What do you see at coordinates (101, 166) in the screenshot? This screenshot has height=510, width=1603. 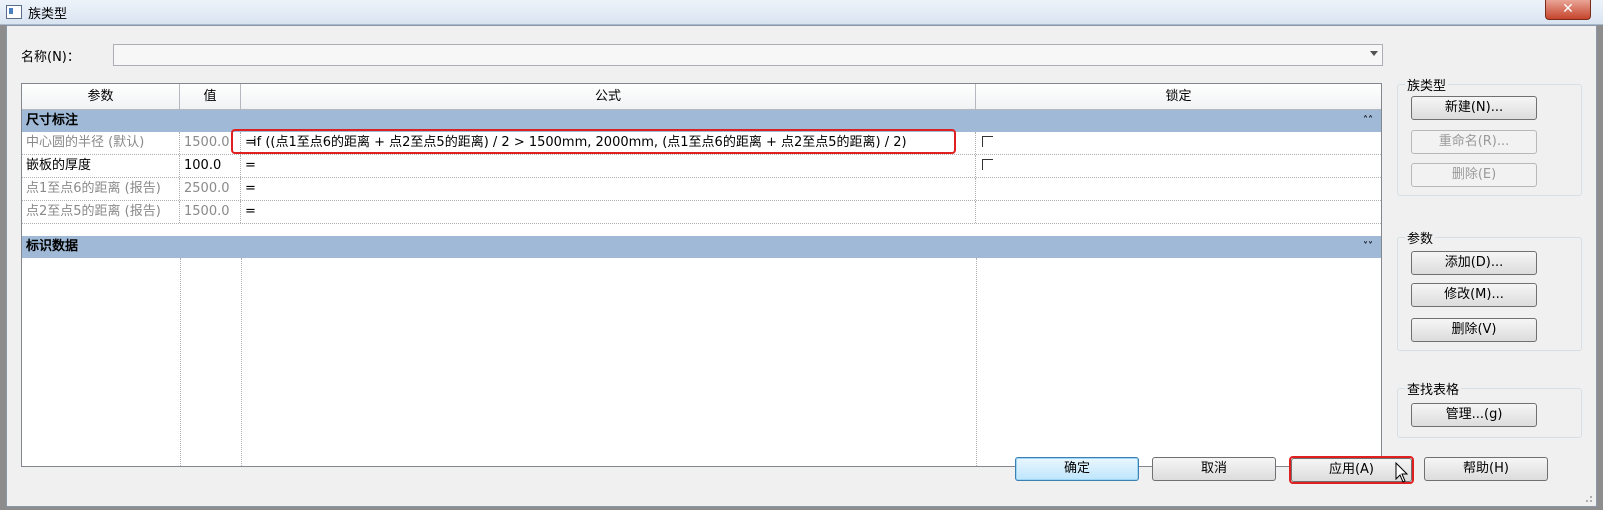 I see `param-name: 嵌板的厚度` at bounding box center [101, 166].